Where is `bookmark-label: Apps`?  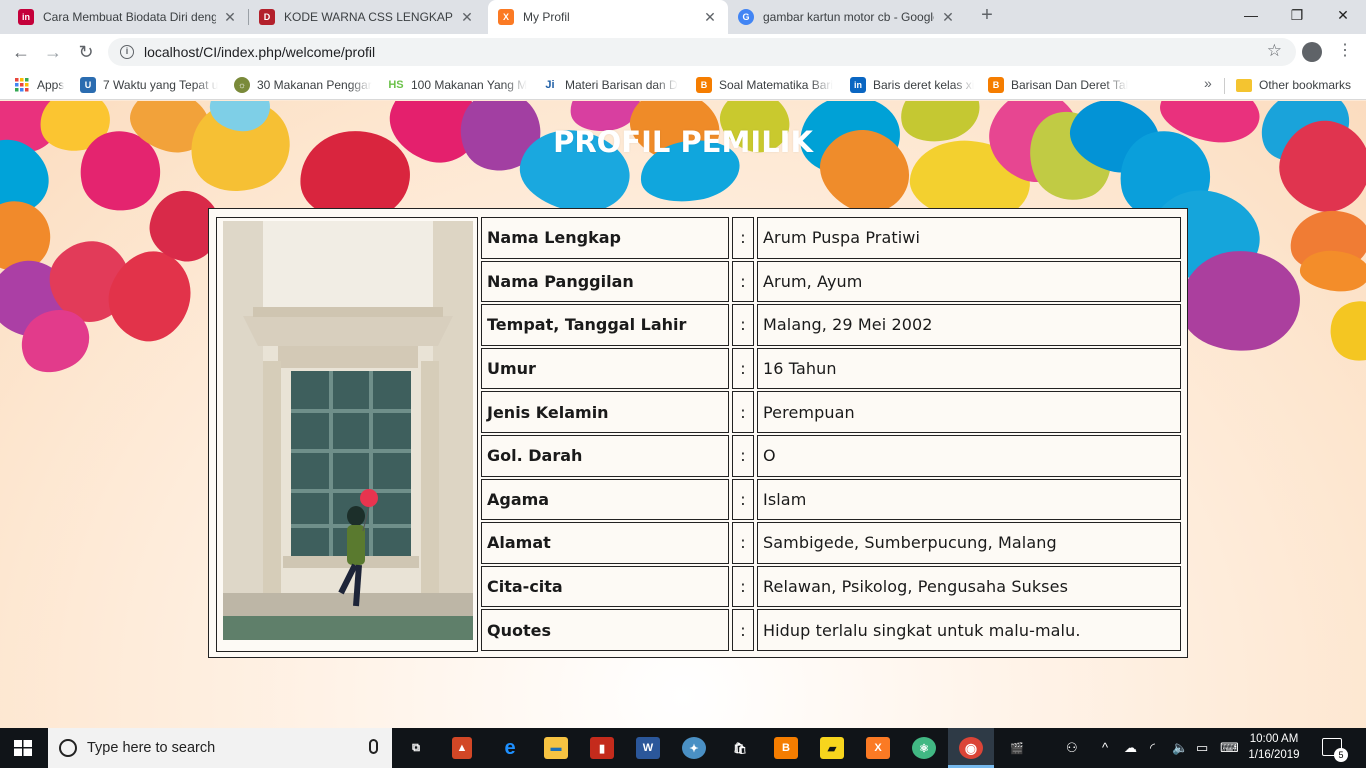
bookmark-label: Apps is located at coordinates (51, 85).